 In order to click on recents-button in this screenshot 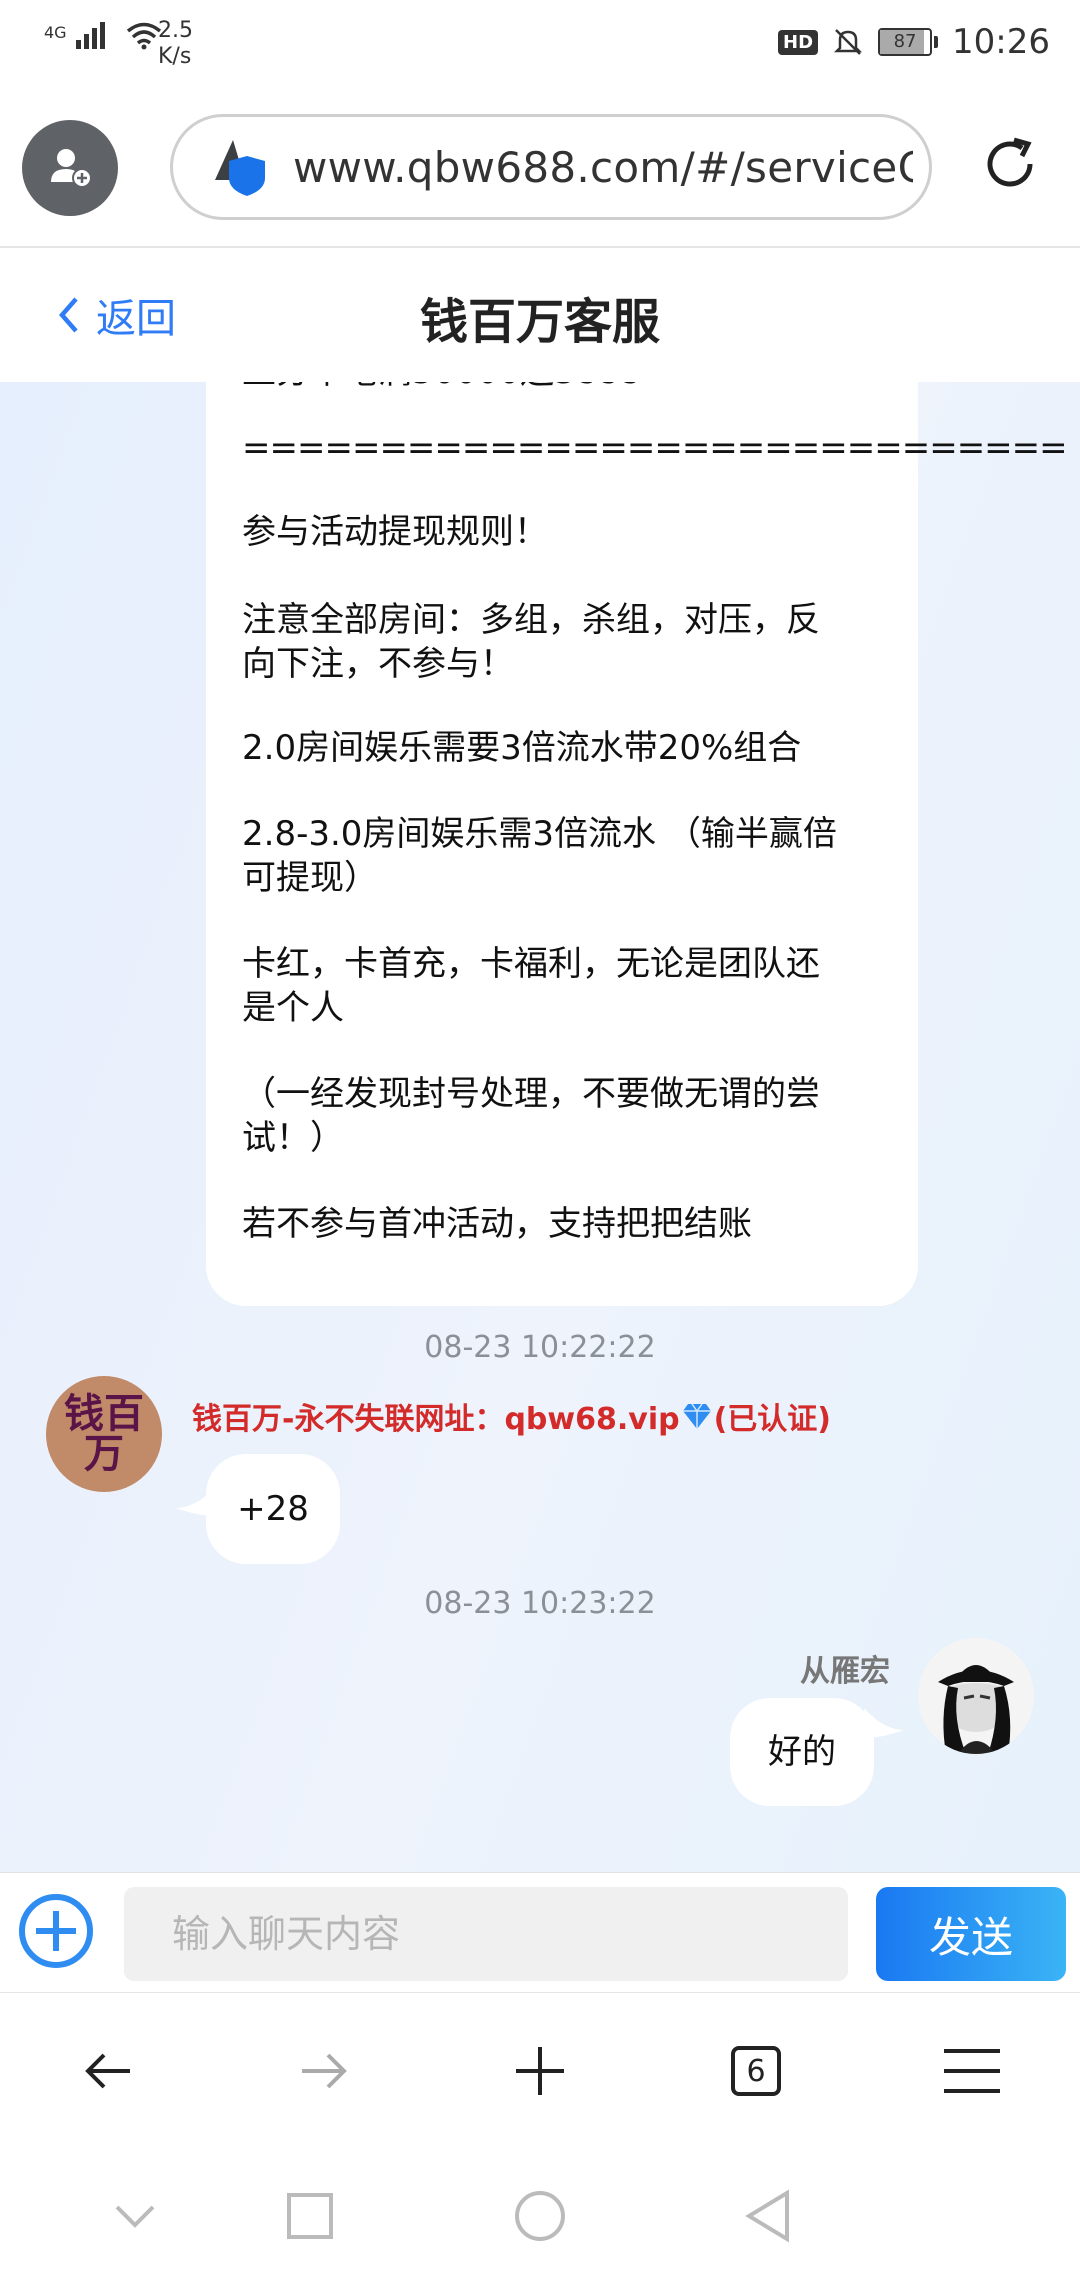, I will do `click(310, 2216)`.